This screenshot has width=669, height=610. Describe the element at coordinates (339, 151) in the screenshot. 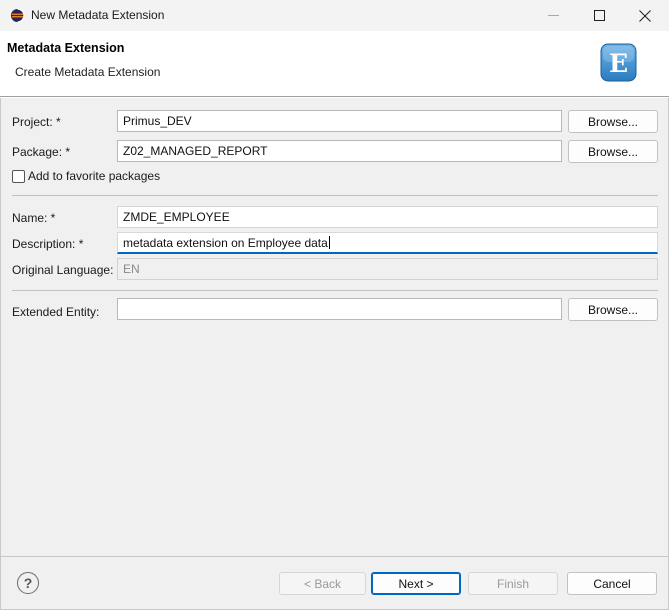

I see `package-input: Z02_MANAGED_REPORT` at that location.